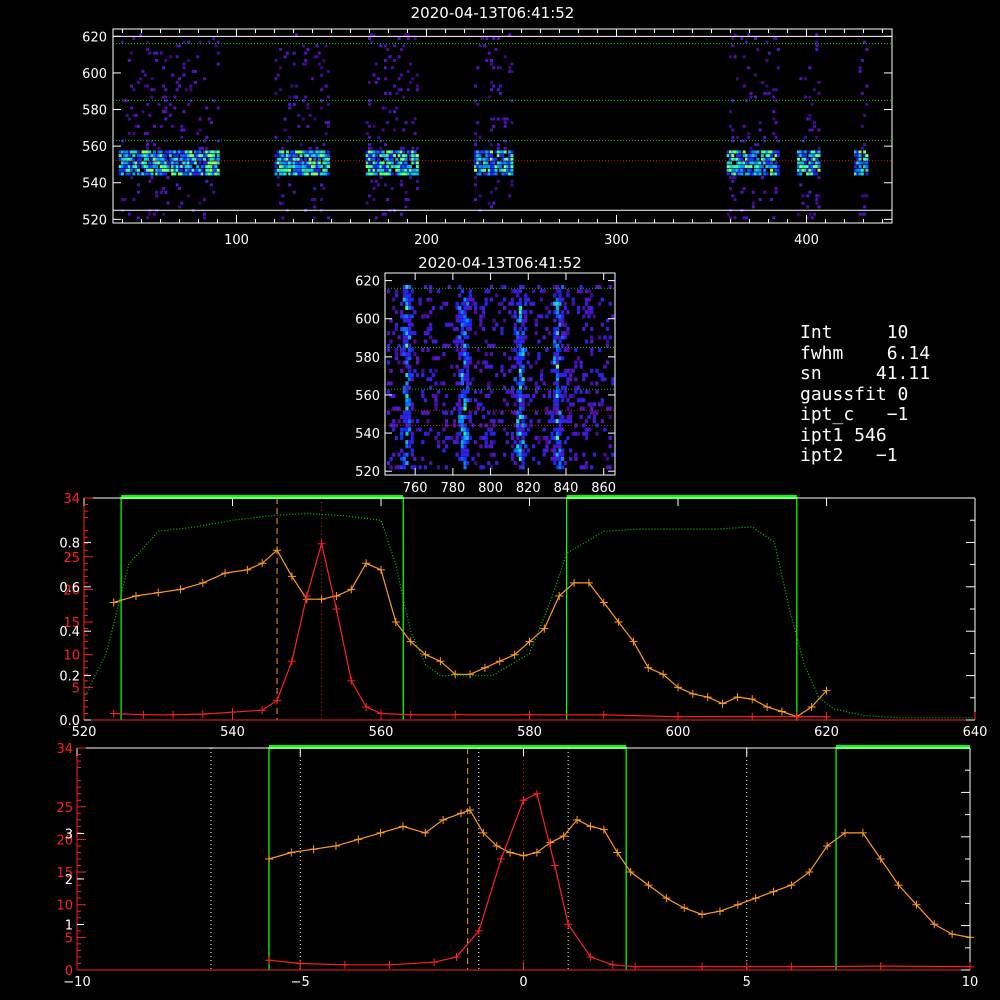  What do you see at coordinates (71, 499) in the screenshot?
I see `y-tick-label-red: 34` at bounding box center [71, 499].